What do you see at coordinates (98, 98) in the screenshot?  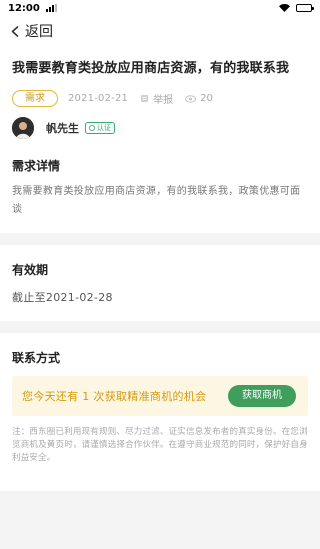 I see `post-date: 2021-02-21` at bounding box center [98, 98].